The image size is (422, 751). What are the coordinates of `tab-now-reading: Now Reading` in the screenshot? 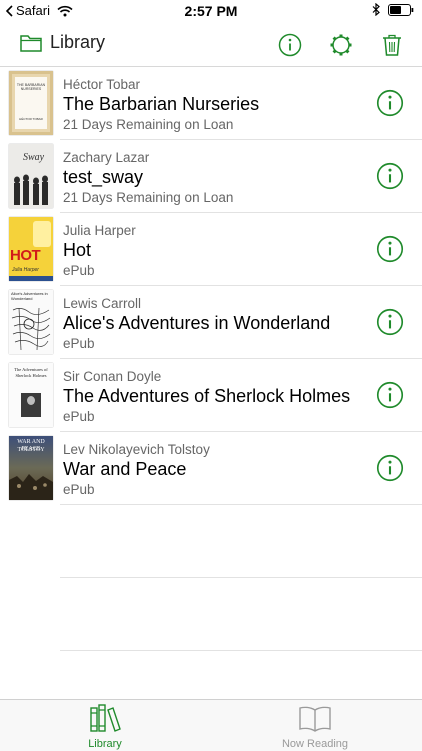 It's located at (315, 727).